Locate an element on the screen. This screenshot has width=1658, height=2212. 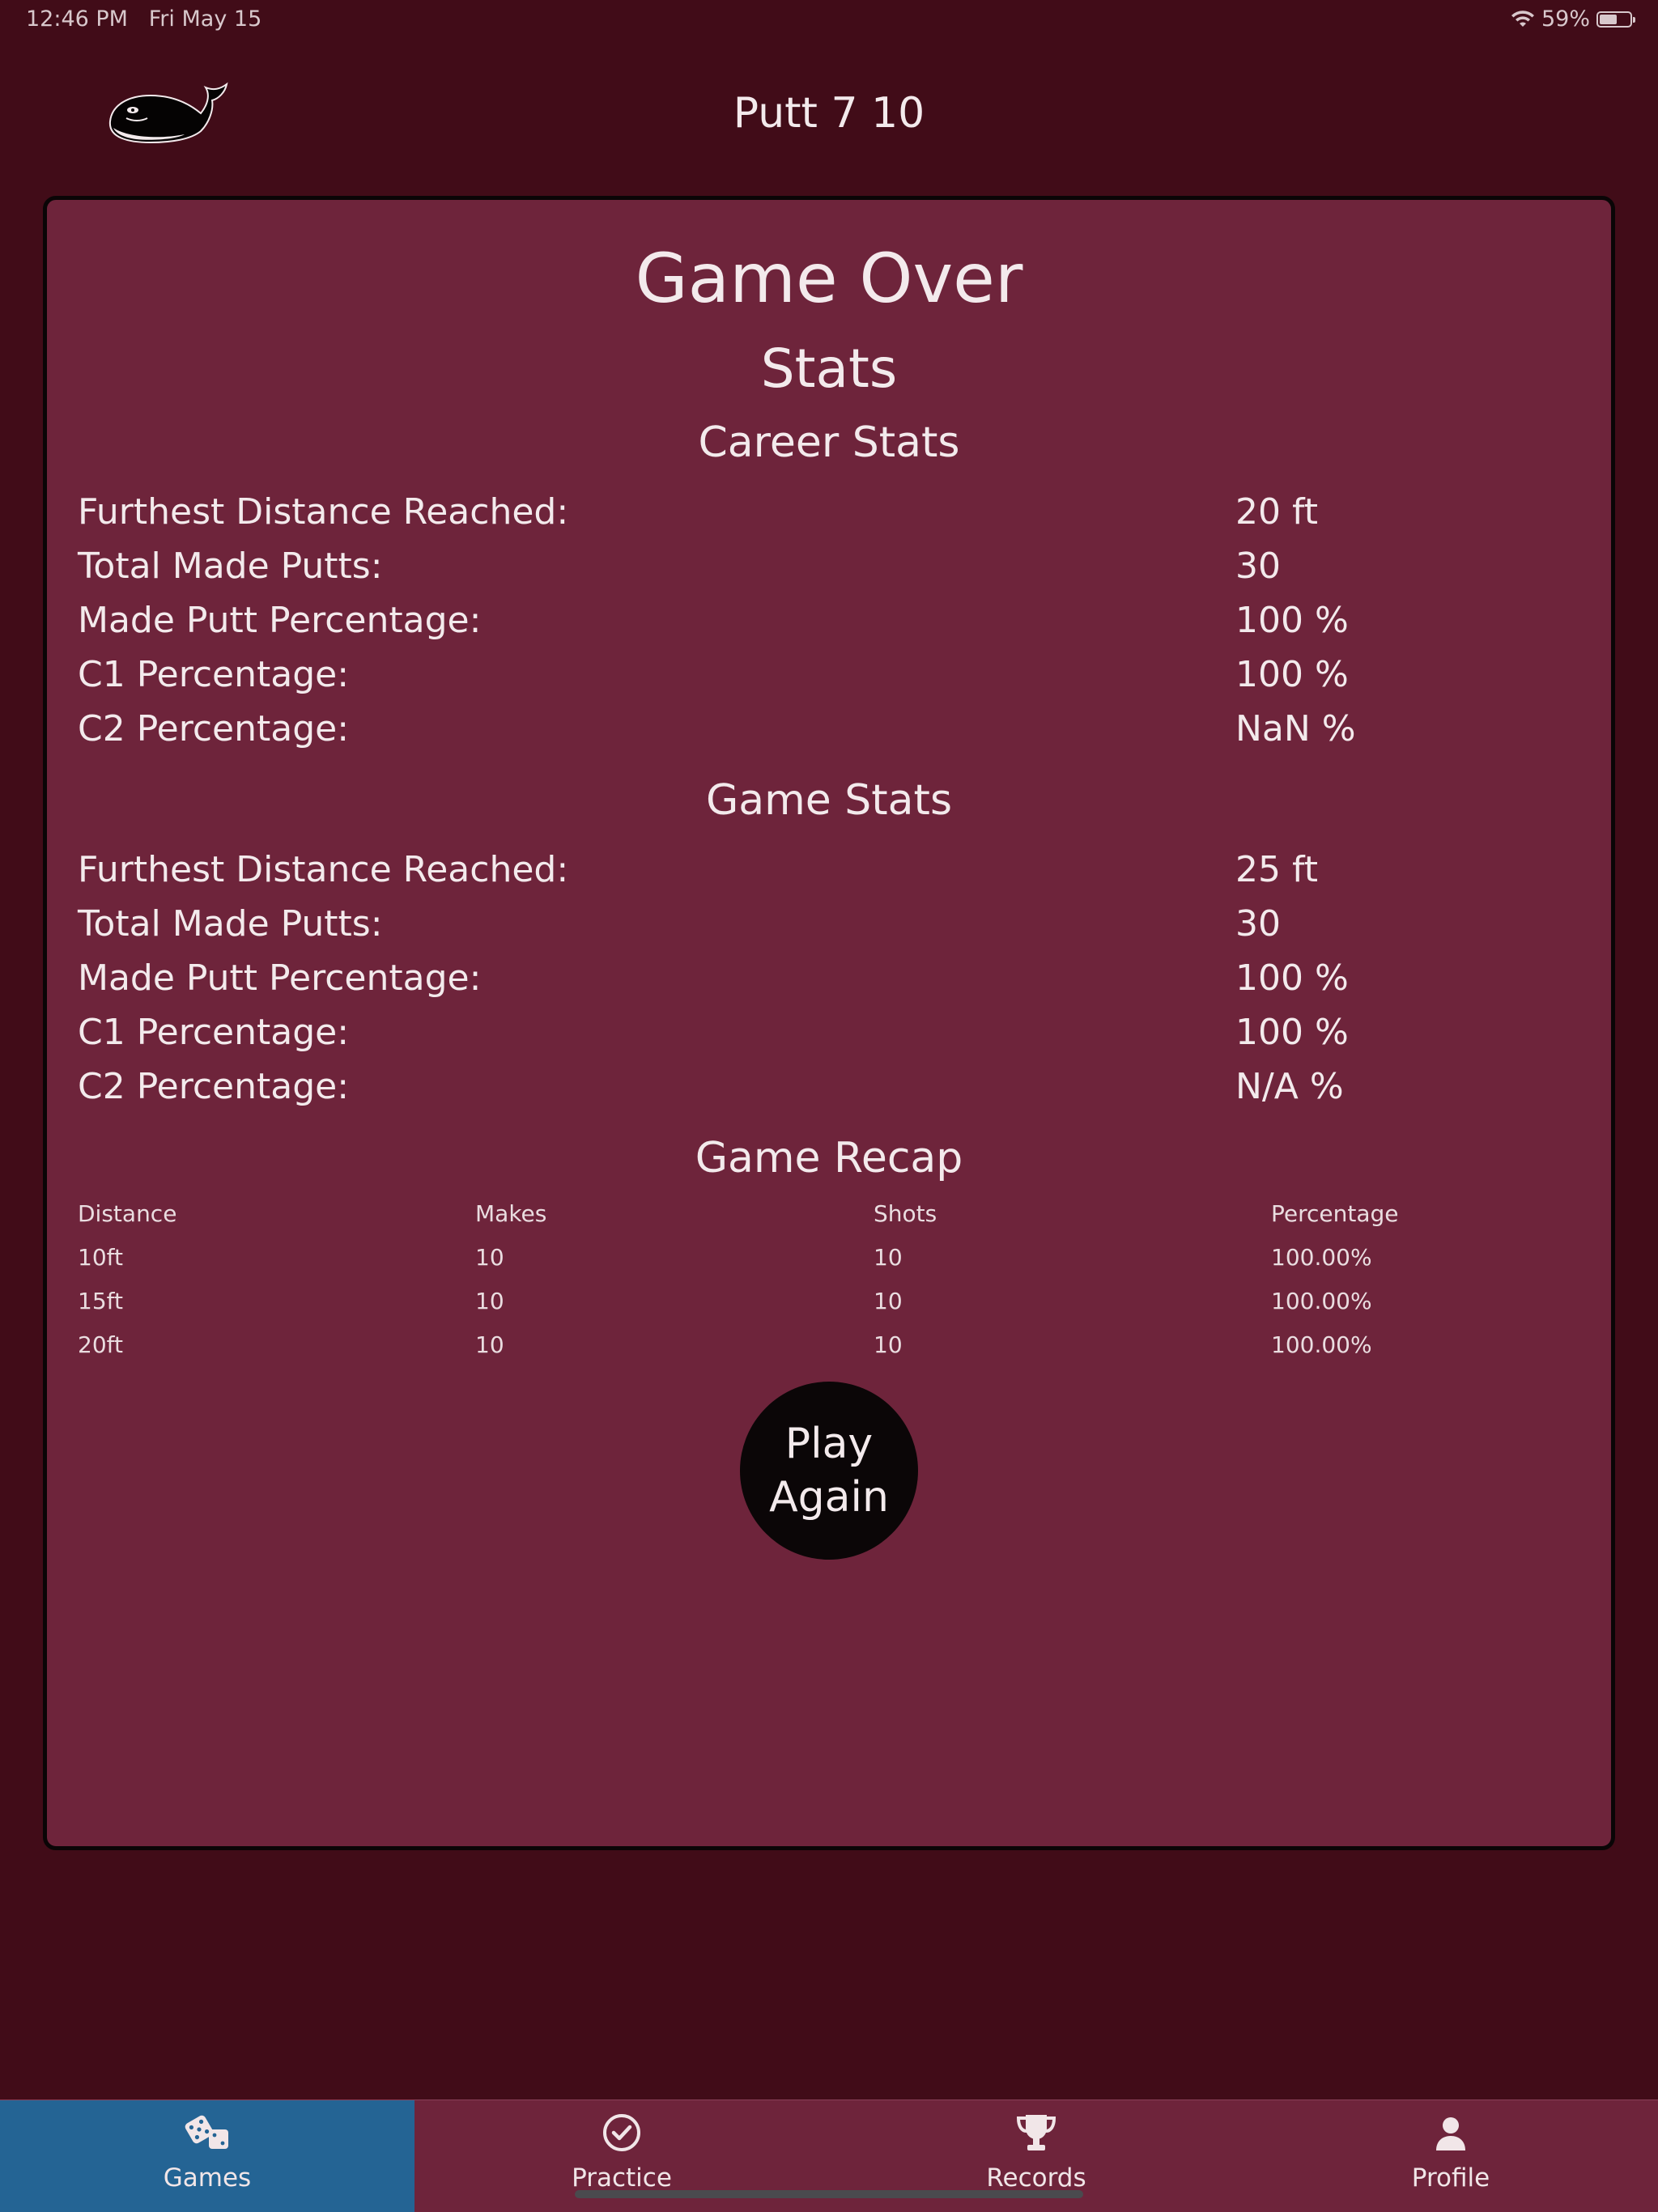
game-stat-row: Total Made Putts: 30 is located at coordinates (831, 927).